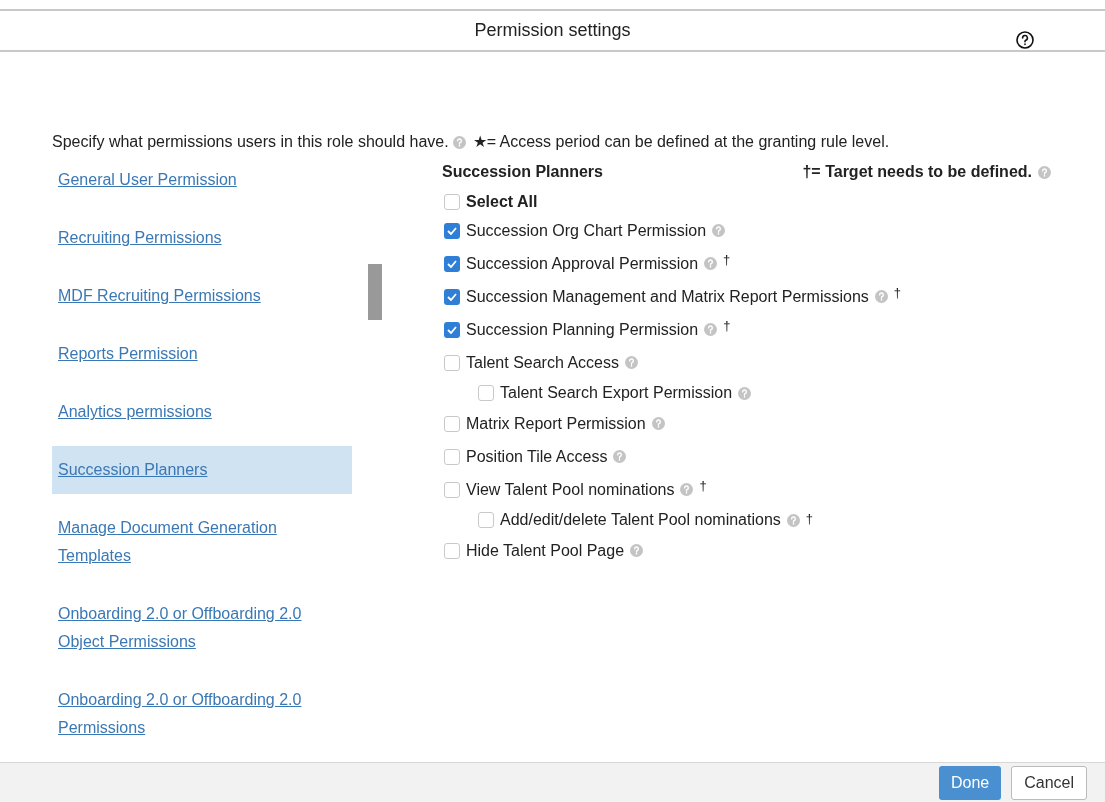 This screenshot has height=802, width=1105. I want to click on nav-link: MDF Recruiting Permissions, so click(202, 296).